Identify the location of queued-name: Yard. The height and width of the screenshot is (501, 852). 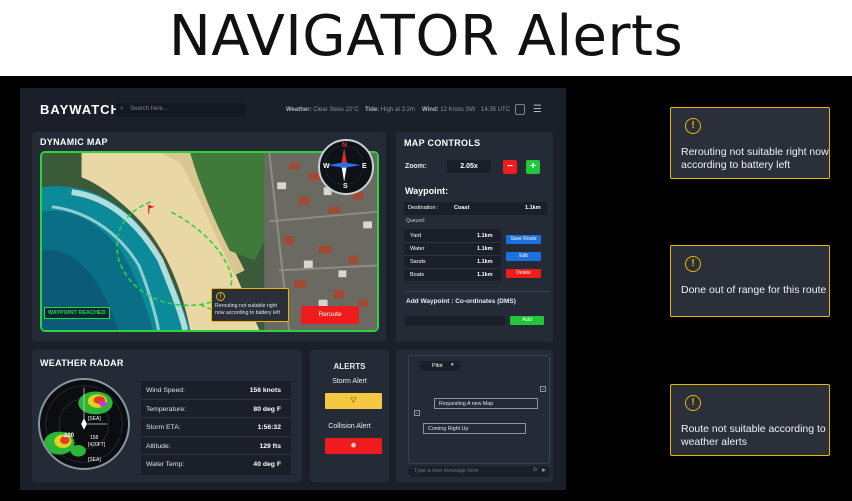
(416, 236).